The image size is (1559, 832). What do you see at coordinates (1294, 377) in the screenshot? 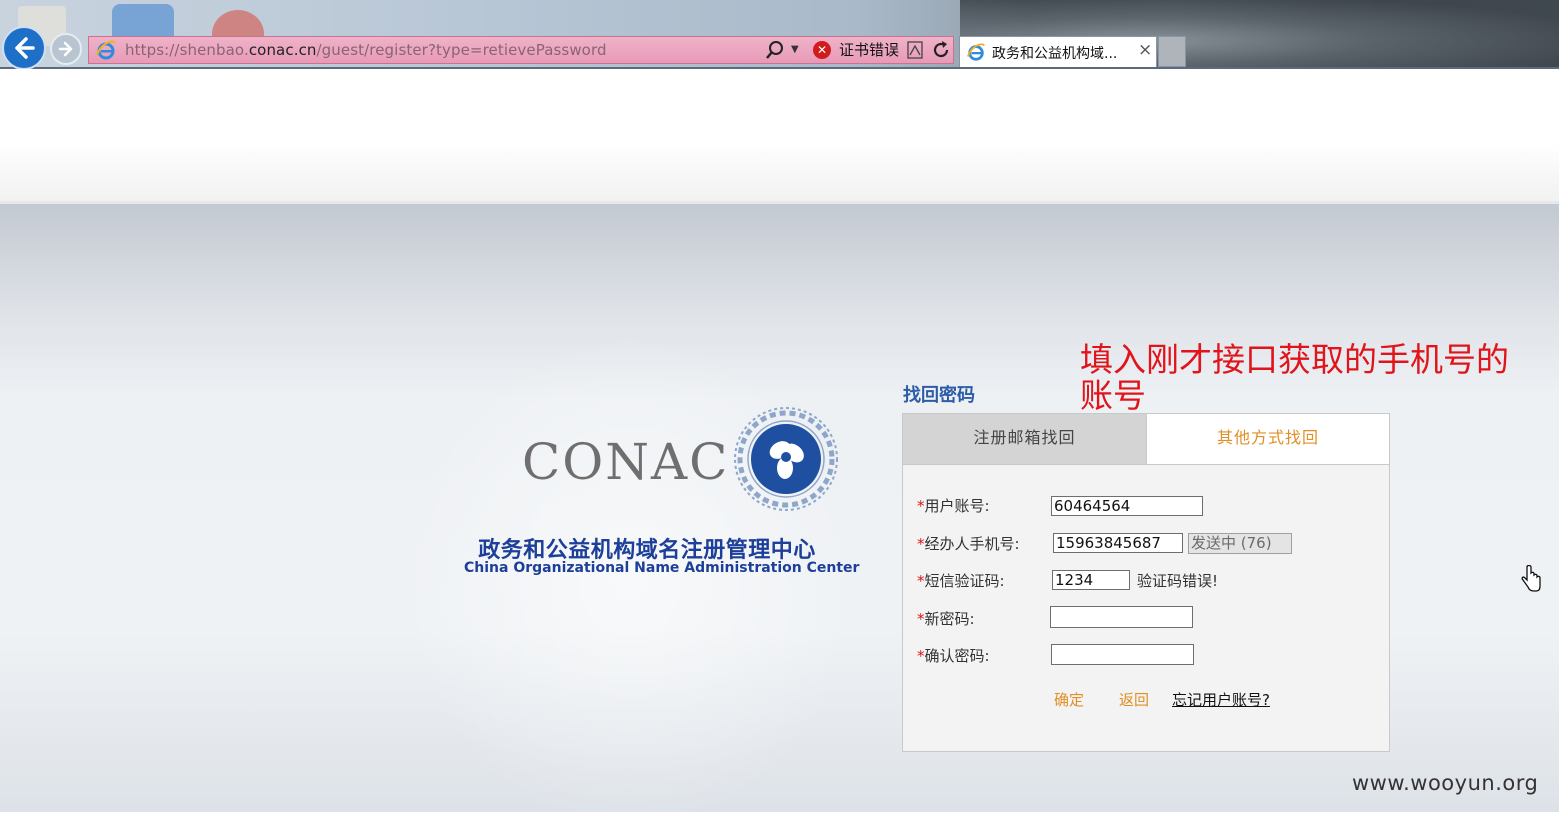
I see `red-annotation: 填入刚才接口获取的手机号的账号` at bounding box center [1294, 377].